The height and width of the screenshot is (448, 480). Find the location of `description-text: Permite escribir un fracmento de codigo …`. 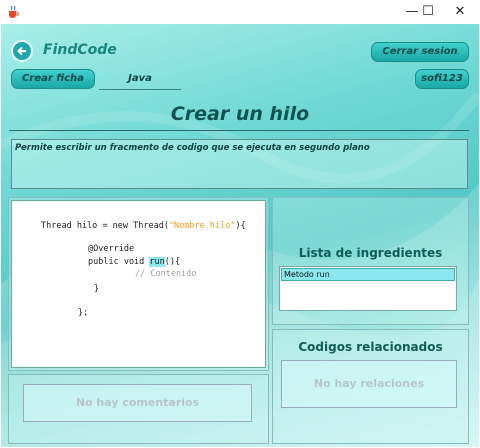

description-text: Permite escribir un fracmento de codigo … is located at coordinates (239, 164).